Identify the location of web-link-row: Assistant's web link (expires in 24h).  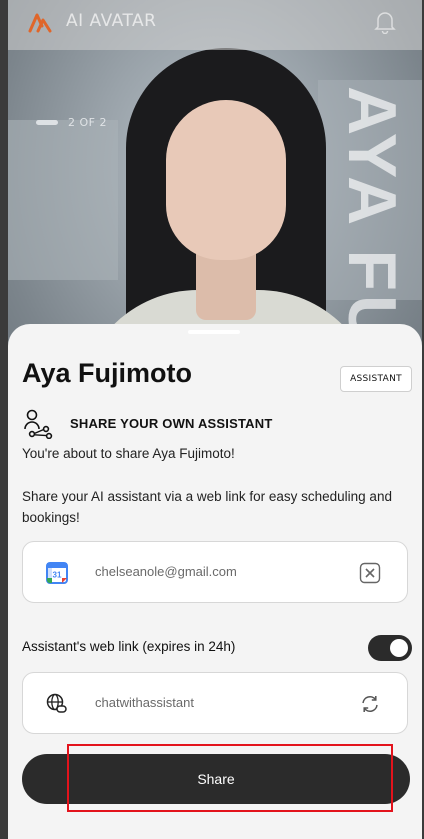
(217, 648).